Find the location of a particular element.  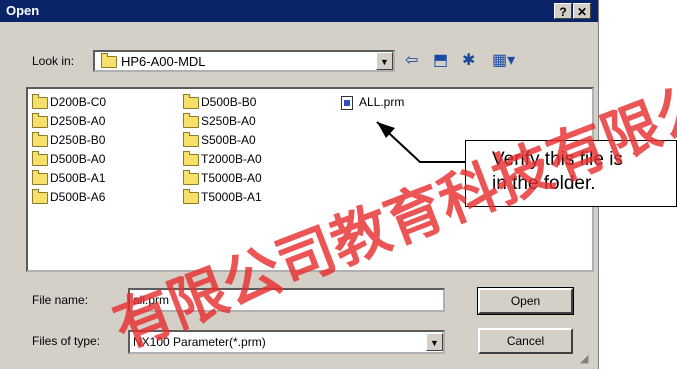

callout-box: Verify this file is in the folder. is located at coordinates (571, 173).